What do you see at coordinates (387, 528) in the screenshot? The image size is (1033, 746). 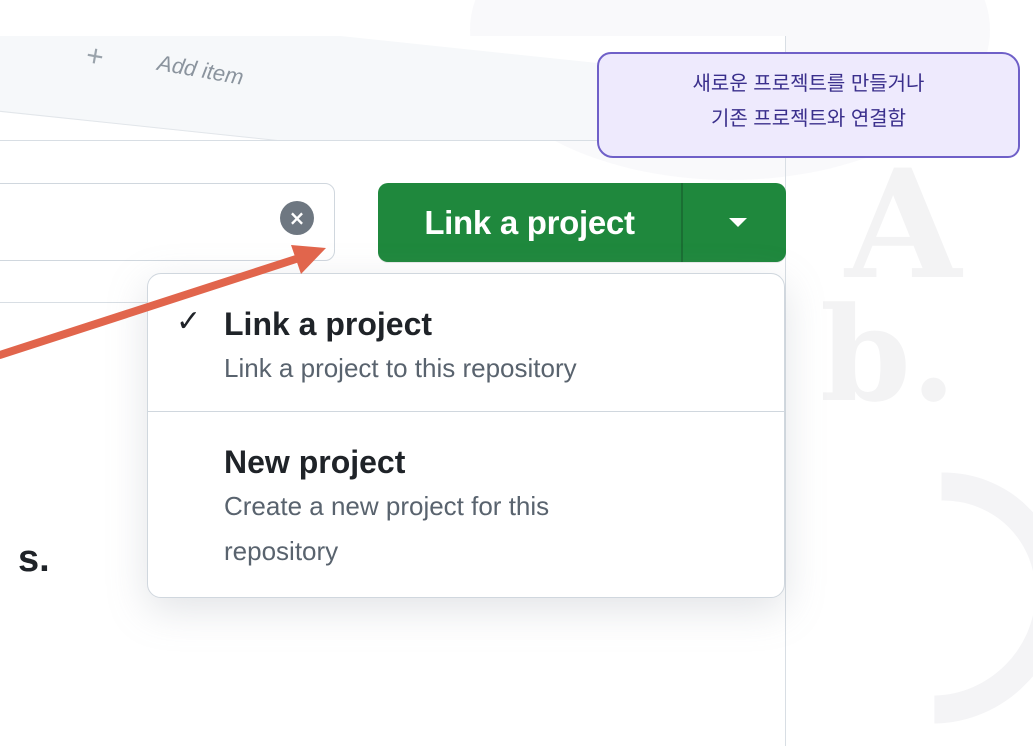 I see `menu-item-description: Create a new project for this repository` at bounding box center [387, 528].